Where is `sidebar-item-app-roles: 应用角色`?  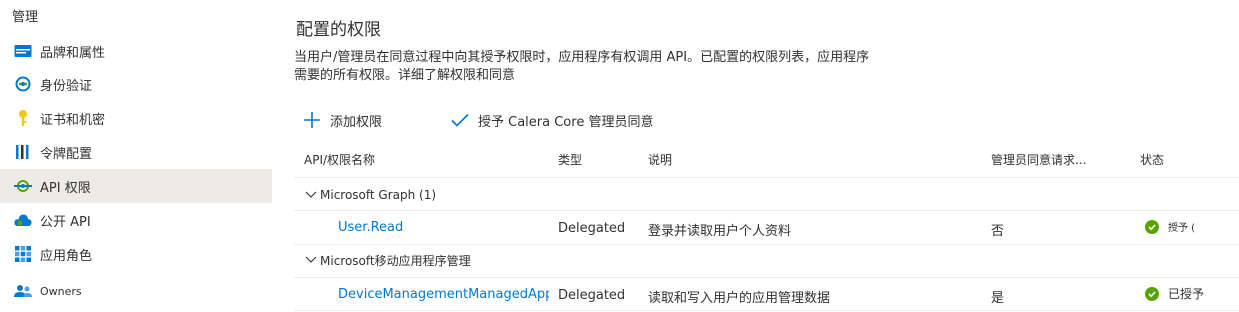 sidebar-item-app-roles: 应用角色 is located at coordinates (136, 254).